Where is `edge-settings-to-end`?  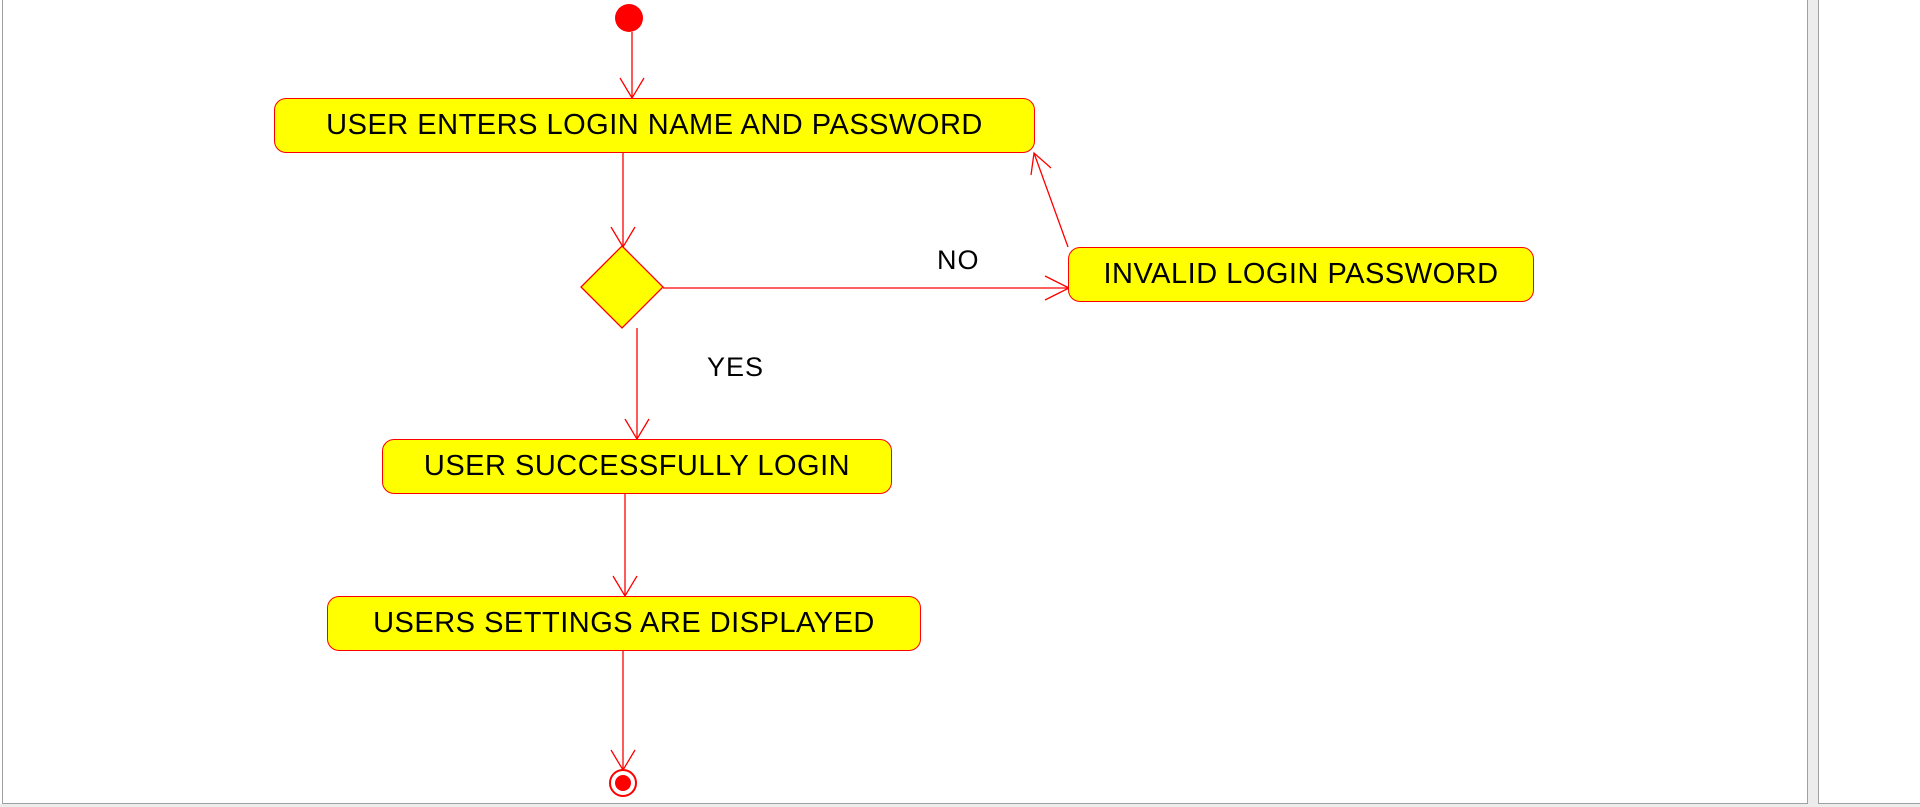 edge-settings-to-end is located at coordinates (623, 711).